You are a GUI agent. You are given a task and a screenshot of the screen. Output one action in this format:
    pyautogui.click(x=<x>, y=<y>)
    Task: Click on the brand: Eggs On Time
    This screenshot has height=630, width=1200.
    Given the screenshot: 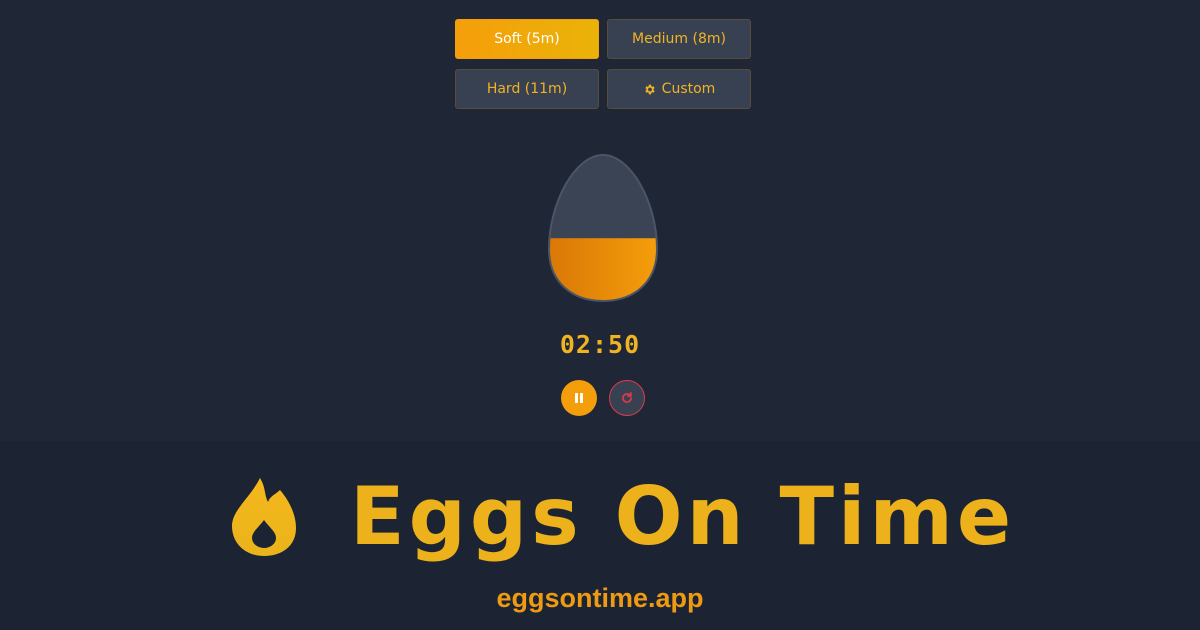 What is the action you would take?
    pyautogui.click(x=622, y=517)
    